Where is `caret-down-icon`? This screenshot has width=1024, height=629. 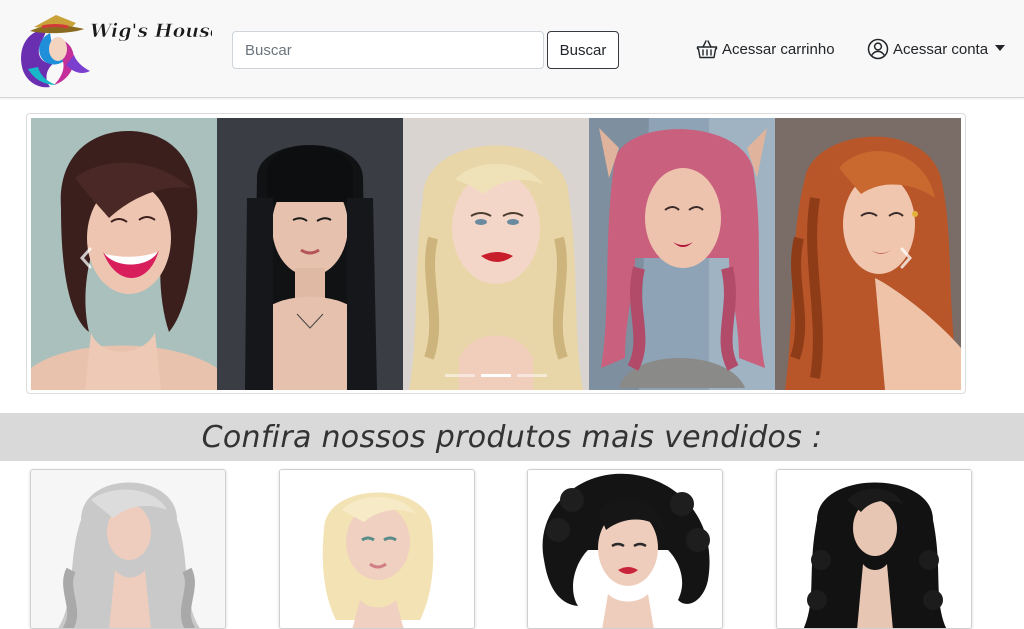
caret-down-icon is located at coordinates (1000, 48).